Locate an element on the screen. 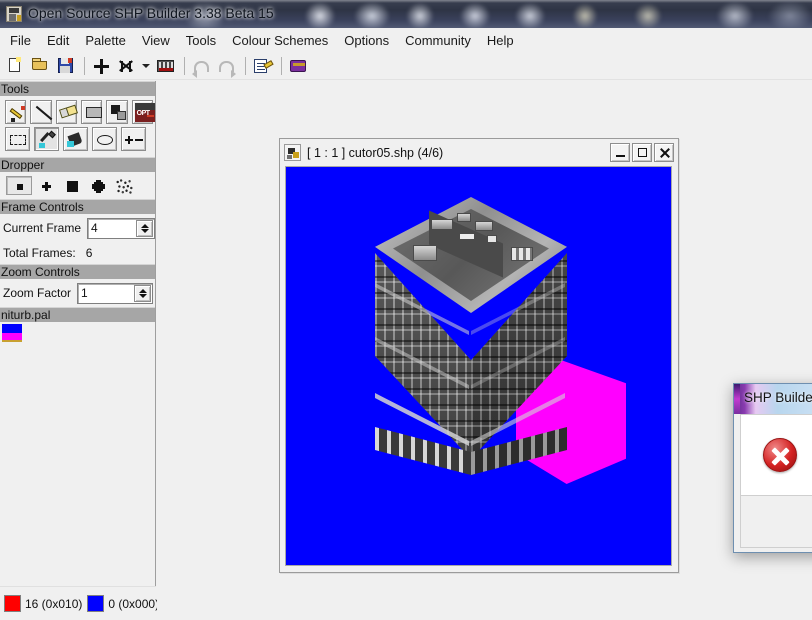 Image resolution: width=812 pixels, height=620 pixels. paint-bucket-tool is located at coordinates (75, 139).